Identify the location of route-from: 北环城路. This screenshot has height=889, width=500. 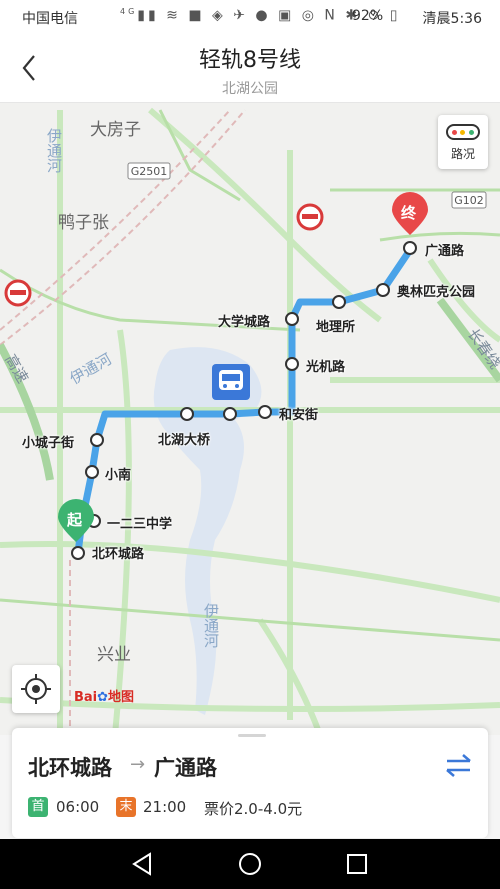
(70, 768).